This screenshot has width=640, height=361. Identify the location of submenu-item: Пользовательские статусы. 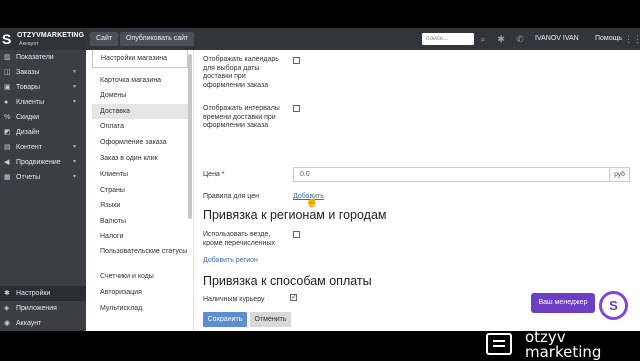
(140, 256).